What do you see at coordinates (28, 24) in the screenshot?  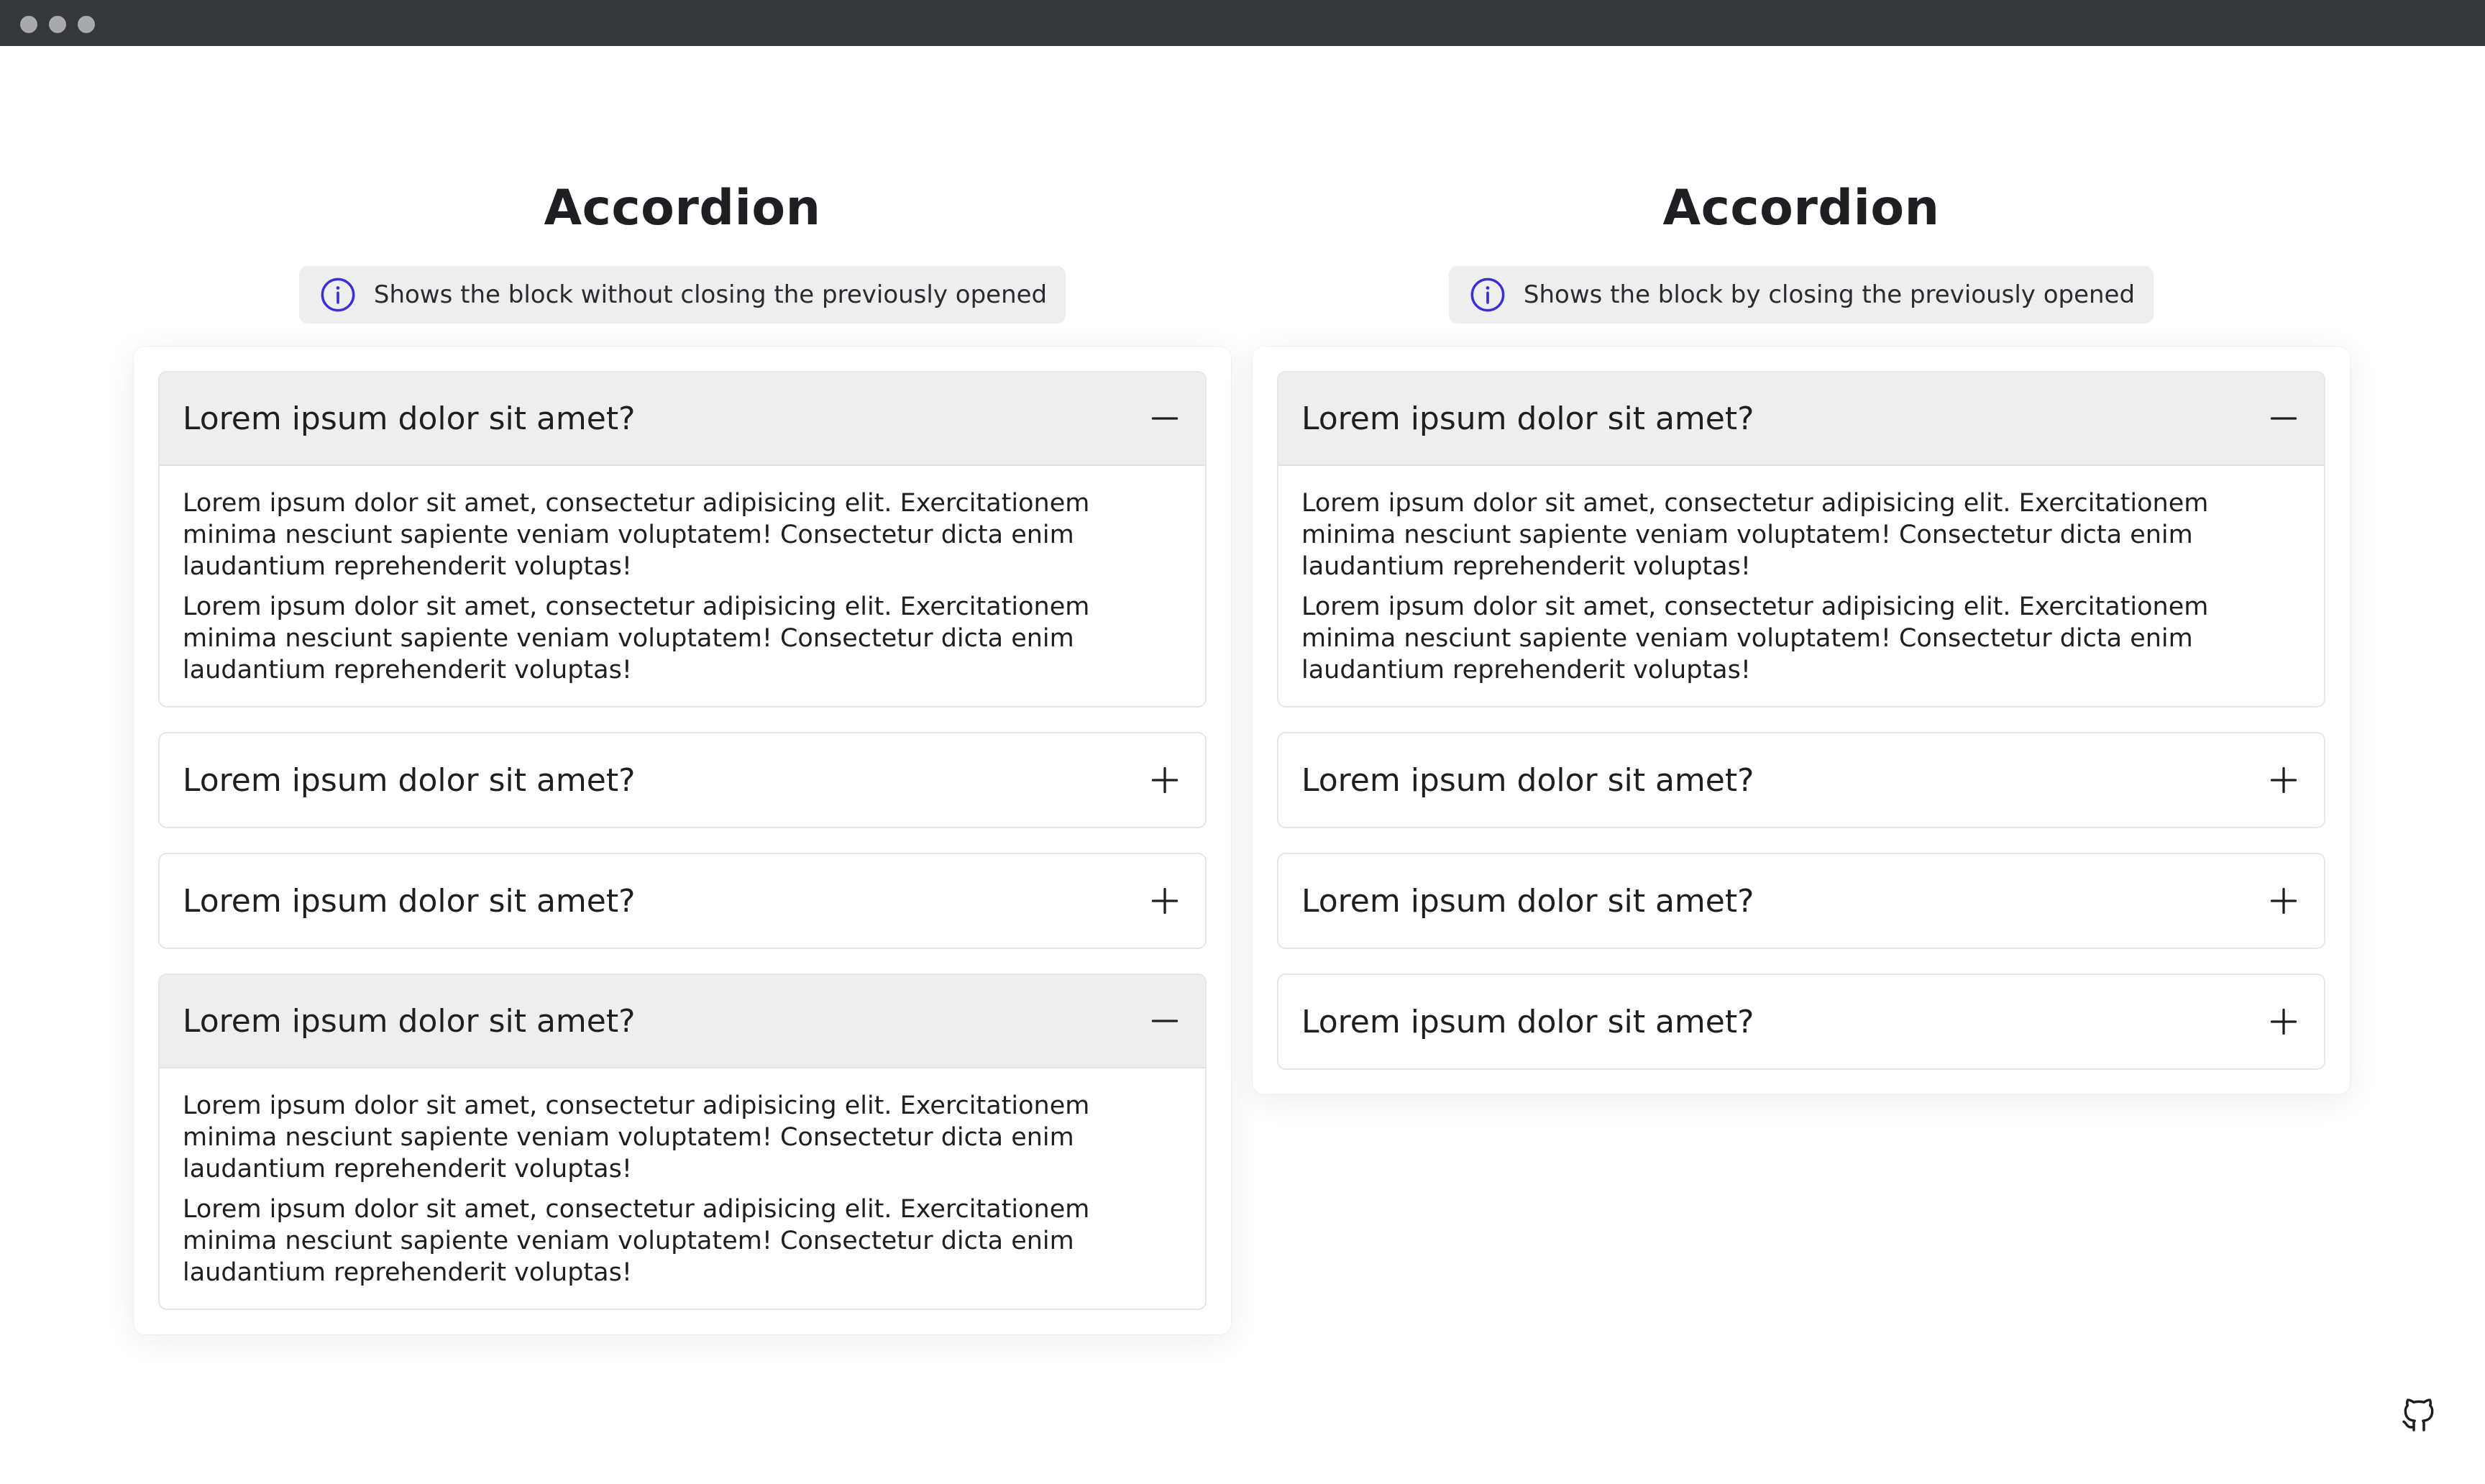 I see `window-close-dot` at bounding box center [28, 24].